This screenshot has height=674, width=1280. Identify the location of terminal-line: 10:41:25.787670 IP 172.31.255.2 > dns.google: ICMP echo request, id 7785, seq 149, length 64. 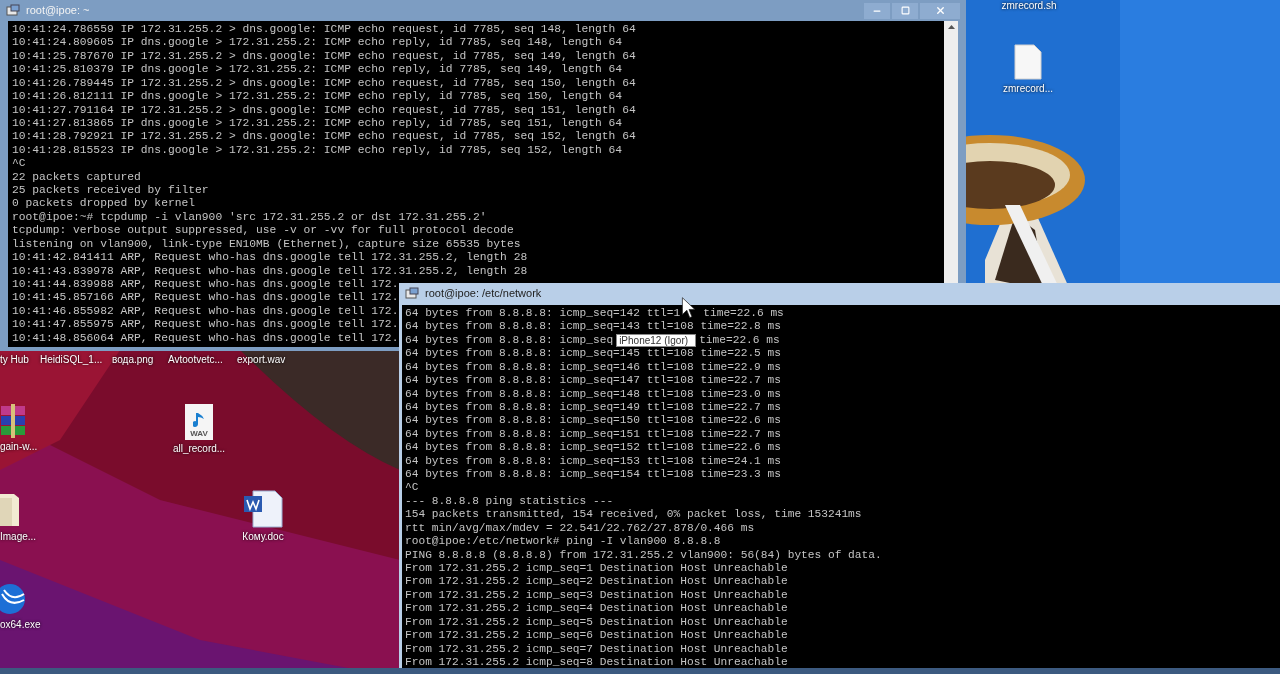
(324, 56).